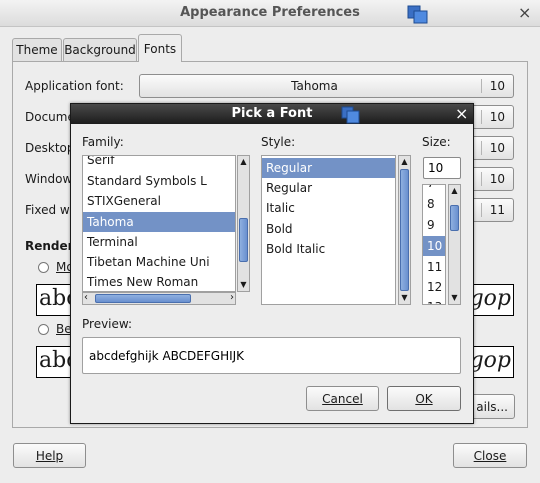 The image size is (540, 483). What do you see at coordinates (43, 329) in the screenshot?
I see `best-shapes-radio` at bounding box center [43, 329].